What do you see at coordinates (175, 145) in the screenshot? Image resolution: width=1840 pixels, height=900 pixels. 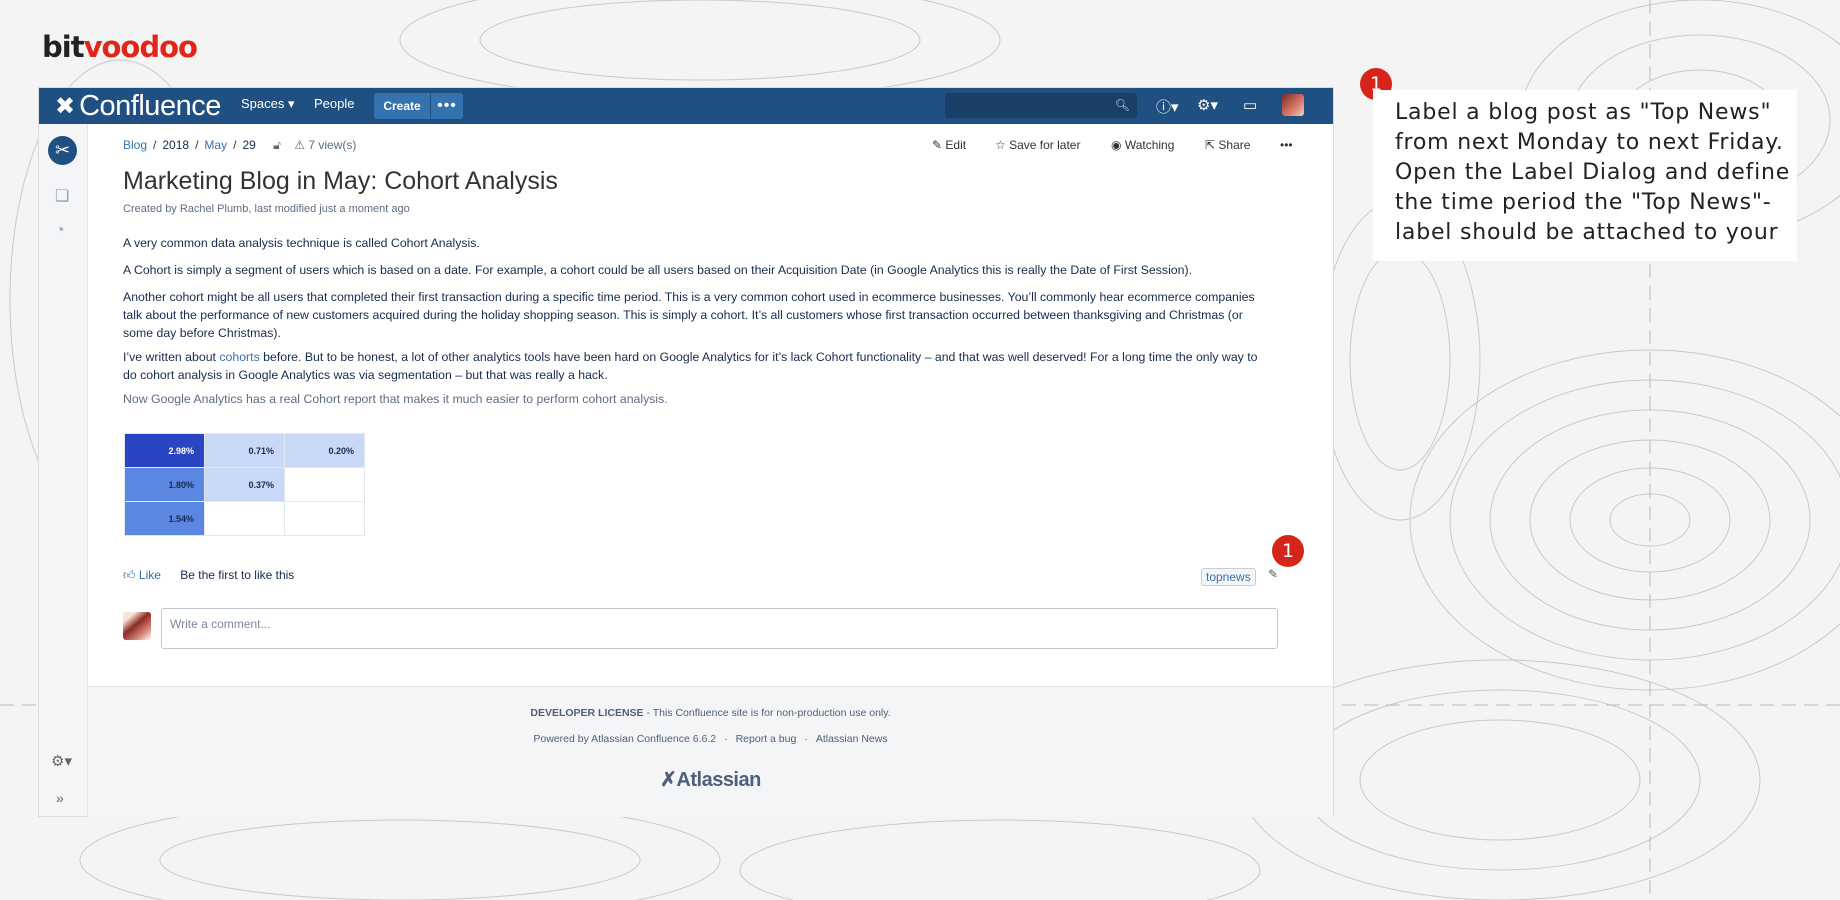 I see `breadcrumb-year: 2018` at bounding box center [175, 145].